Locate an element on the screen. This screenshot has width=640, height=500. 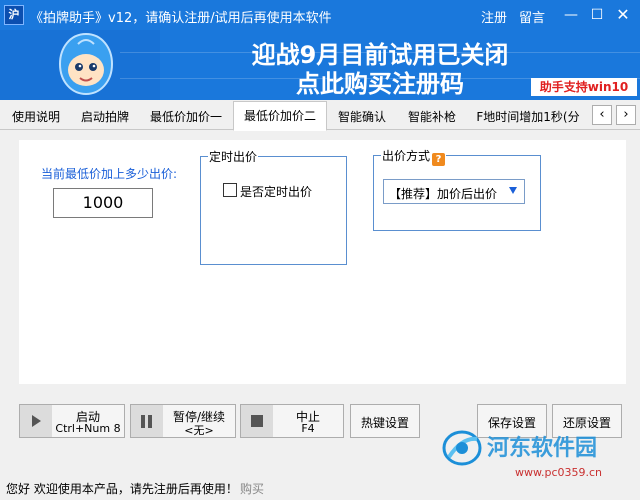
promo-banner: 迎战9月目前试用已关闭 点此购买注册码 助手支持win10 is located at coordinates (320, 65).